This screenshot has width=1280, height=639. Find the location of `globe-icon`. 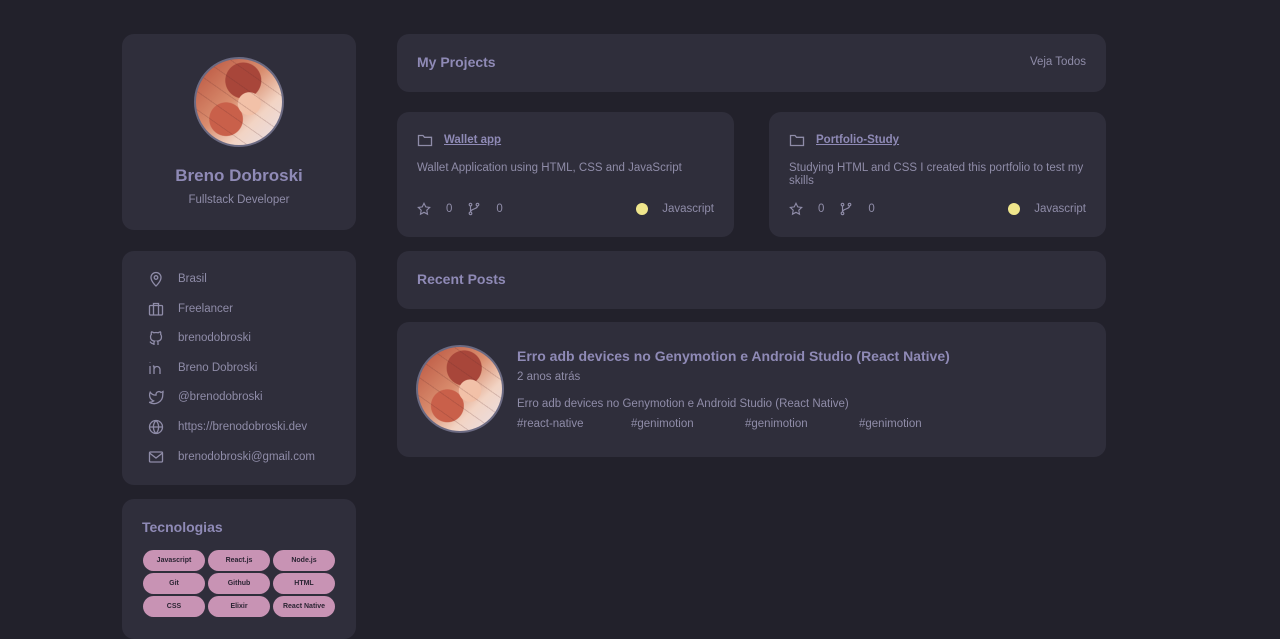

globe-icon is located at coordinates (156, 427).